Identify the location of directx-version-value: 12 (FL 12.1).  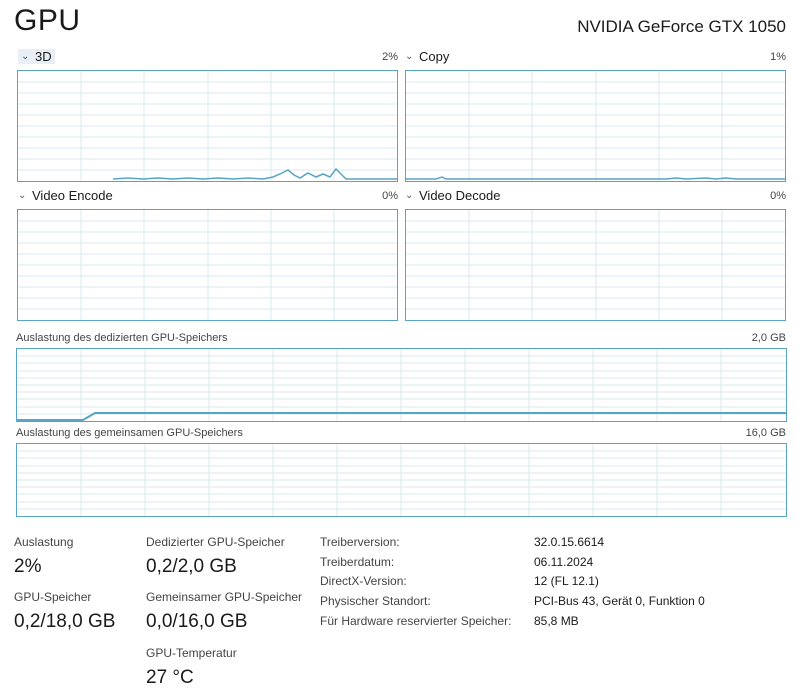
(566, 581).